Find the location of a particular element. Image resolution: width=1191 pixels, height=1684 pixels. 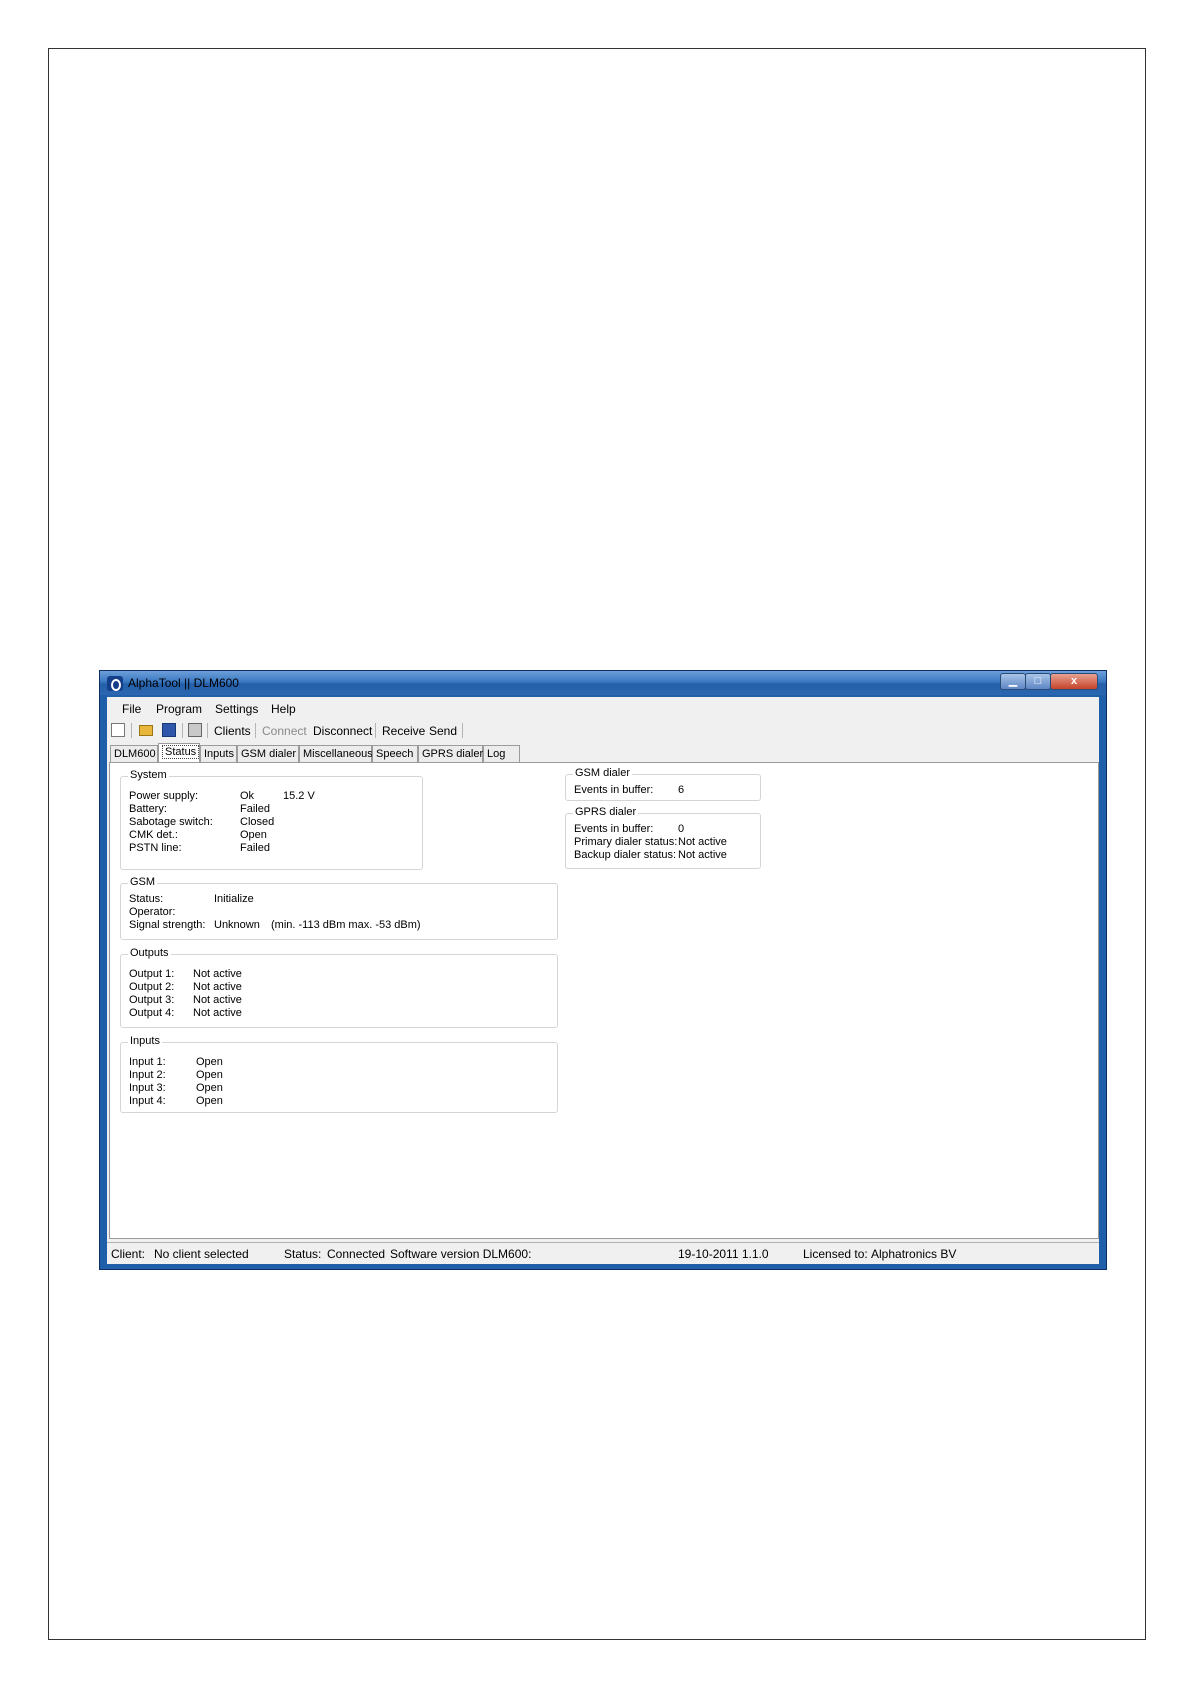

menu-program-label: Program is located at coordinates (179, 709).